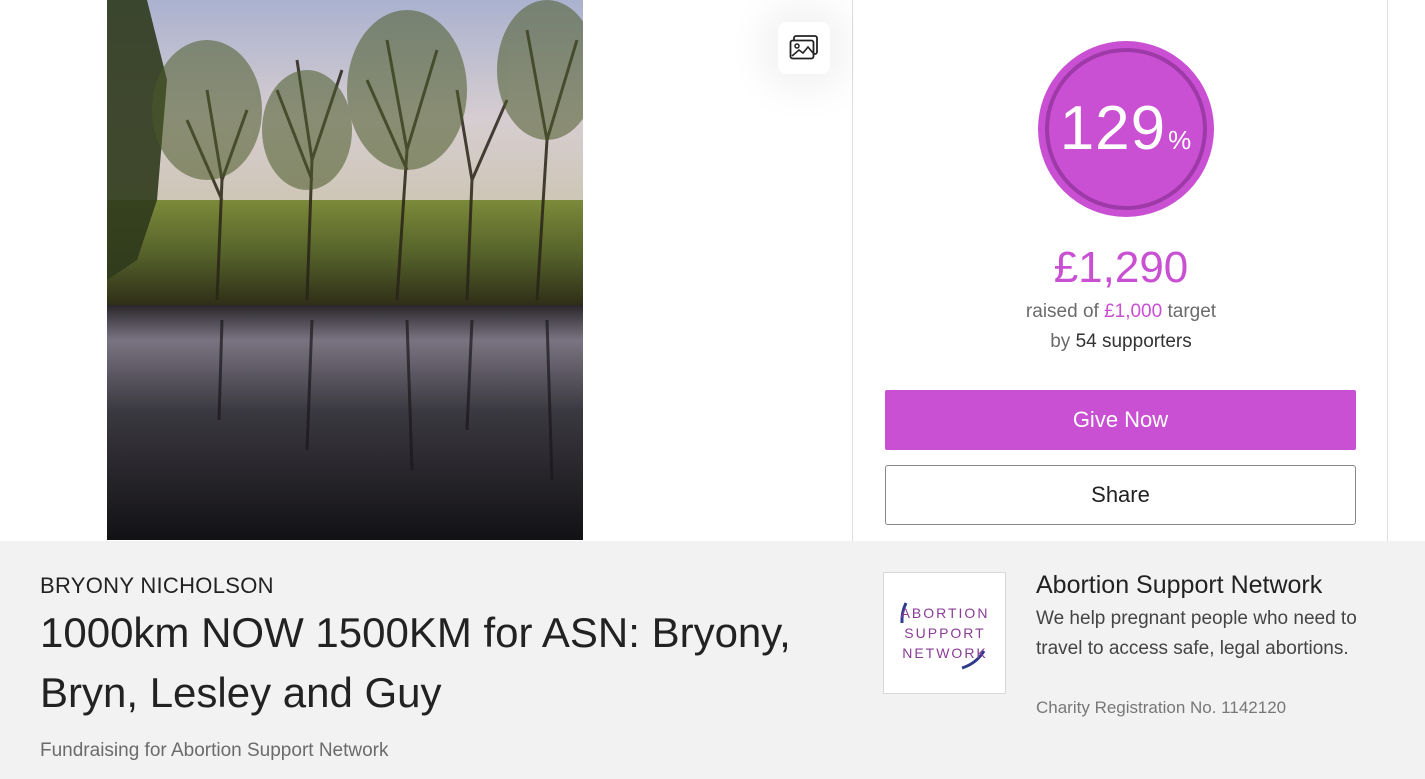 The height and width of the screenshot is (779, 1425). What do you see at coordinates (1180, 140) in the screenshot?
I see `percent-symbol: %` at bounding box center [1180, 140].